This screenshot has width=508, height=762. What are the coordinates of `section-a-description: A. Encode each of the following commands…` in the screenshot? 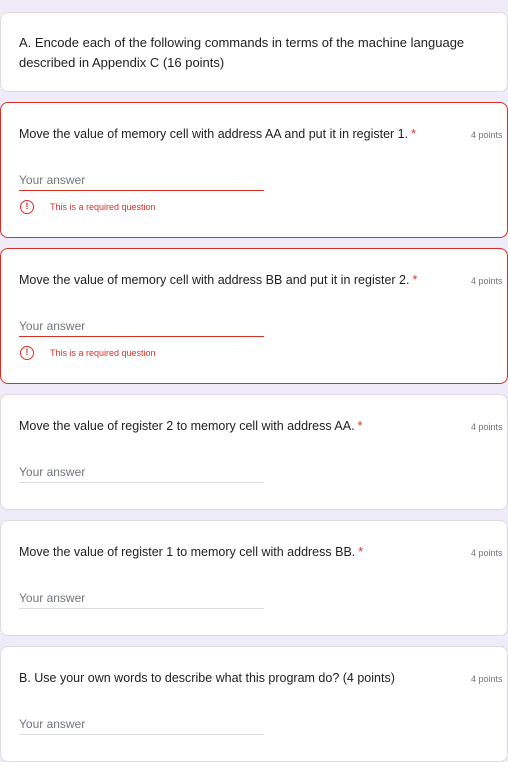 It's located at (242, 52).